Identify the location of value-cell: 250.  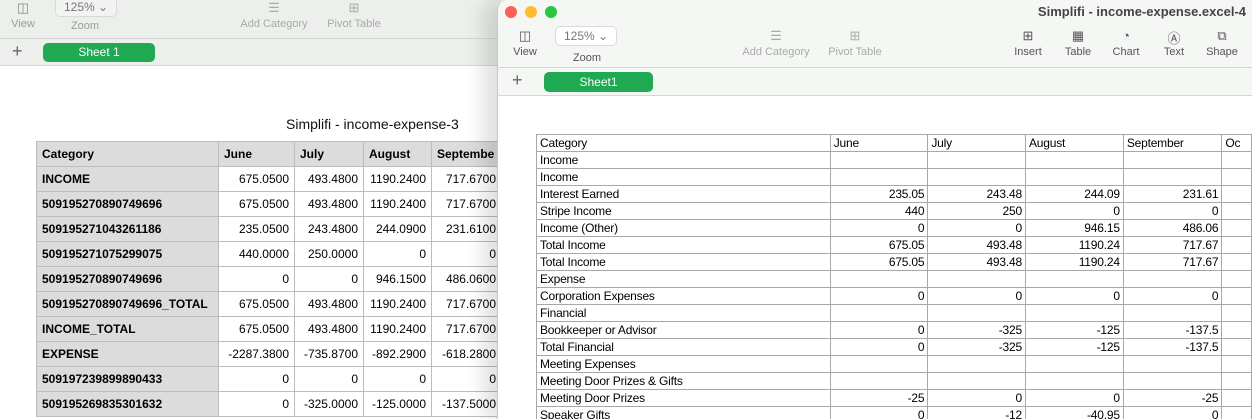
(976, 211).